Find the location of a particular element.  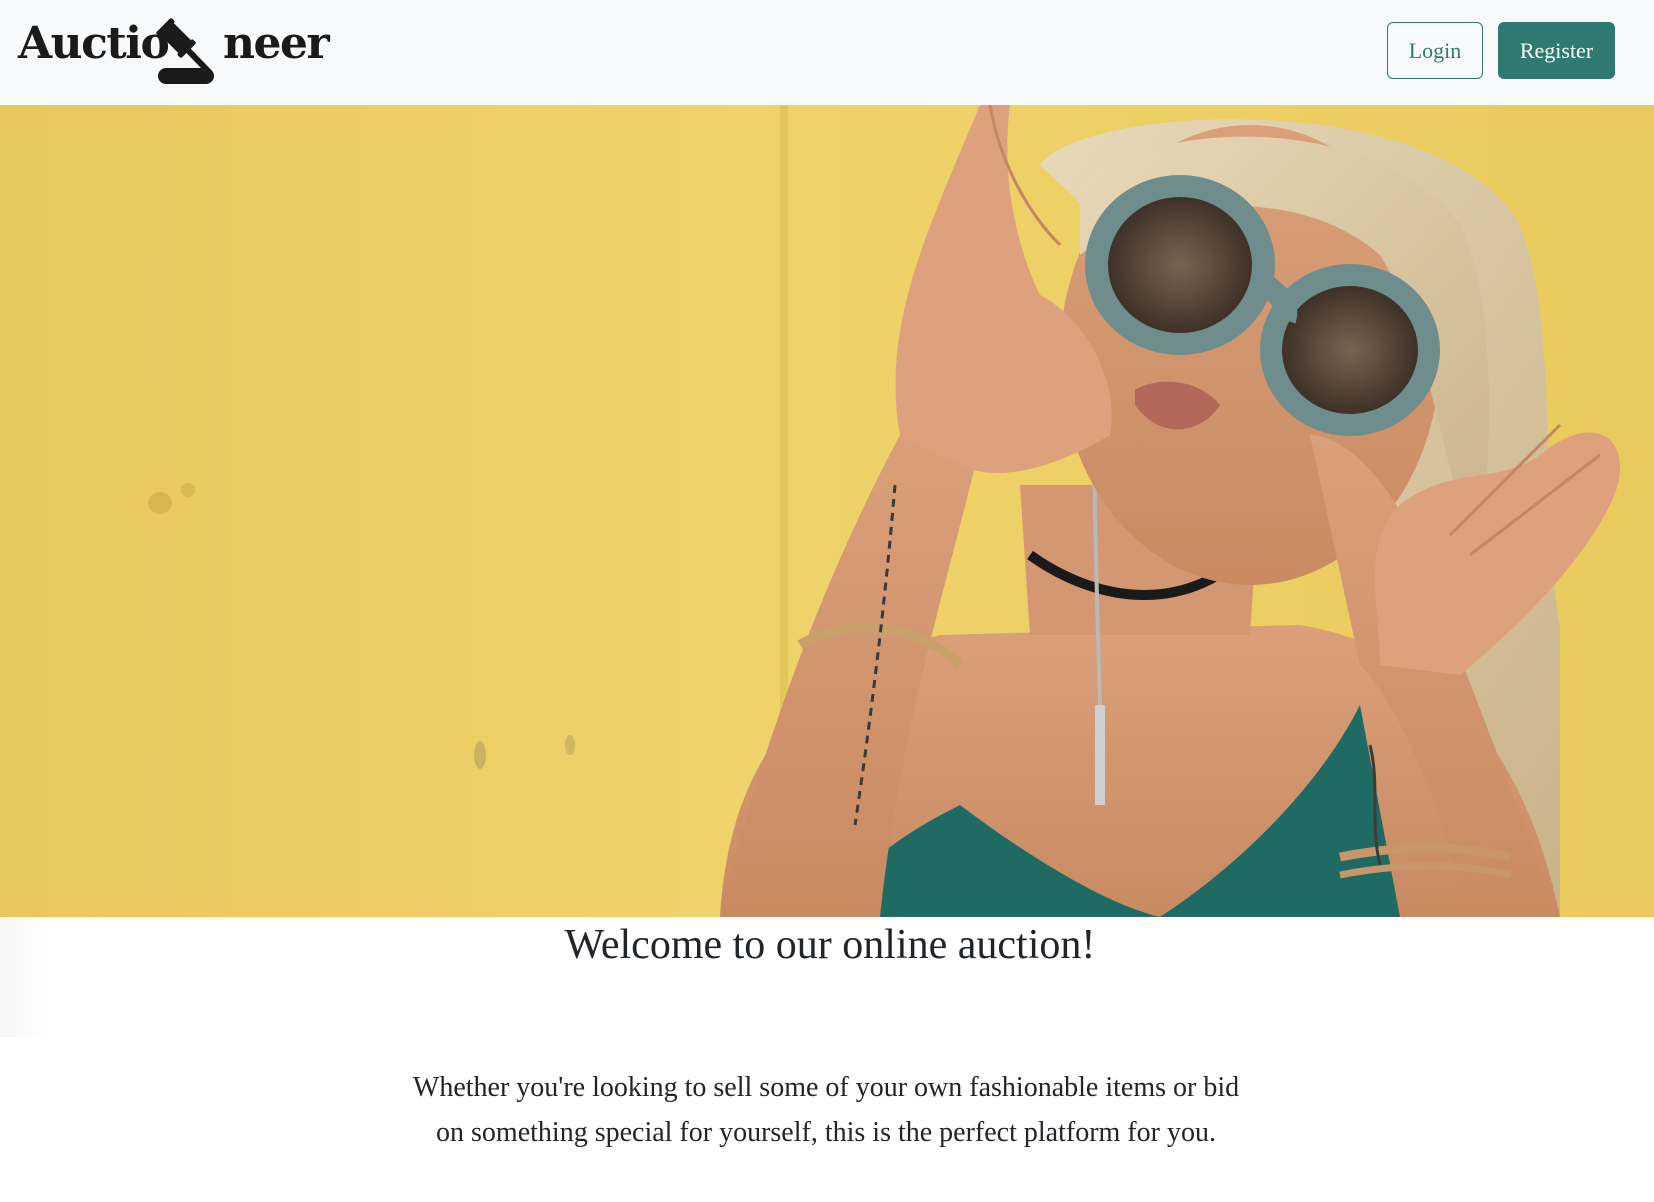

navbar: Auctio neer Login Register is located at coordinates (827, 52).